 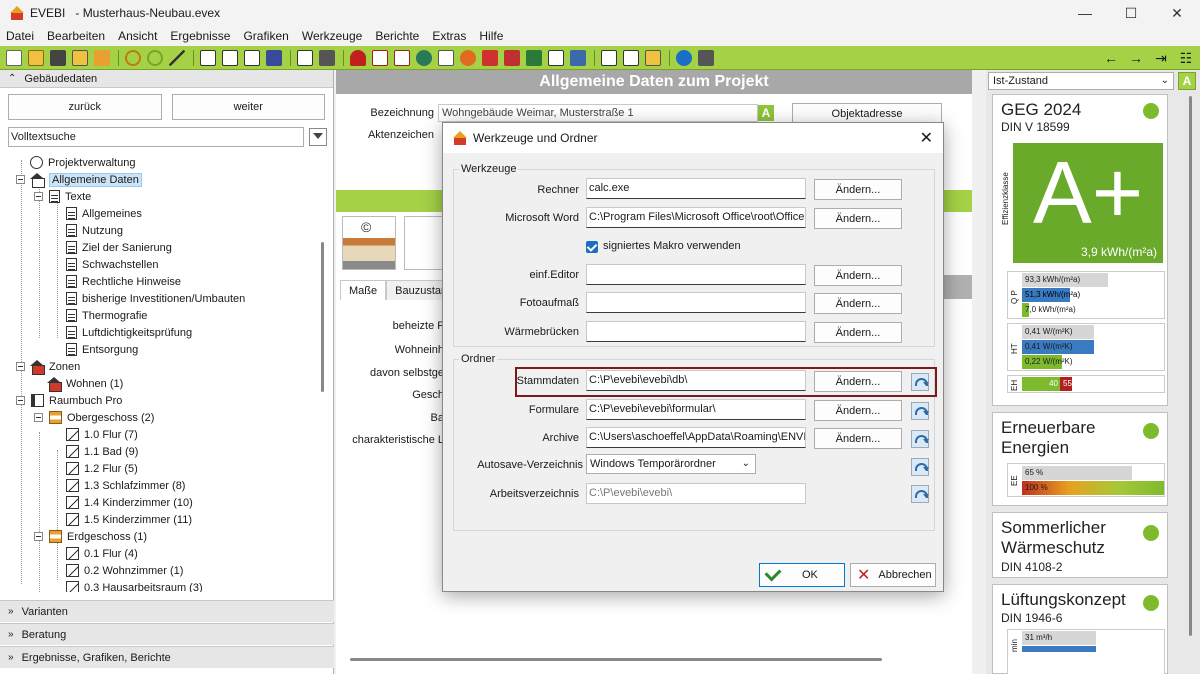 What do you see at coordinates (252, 57) in the screenshot?
I see `list-icon` at bounding box center [252, 57].